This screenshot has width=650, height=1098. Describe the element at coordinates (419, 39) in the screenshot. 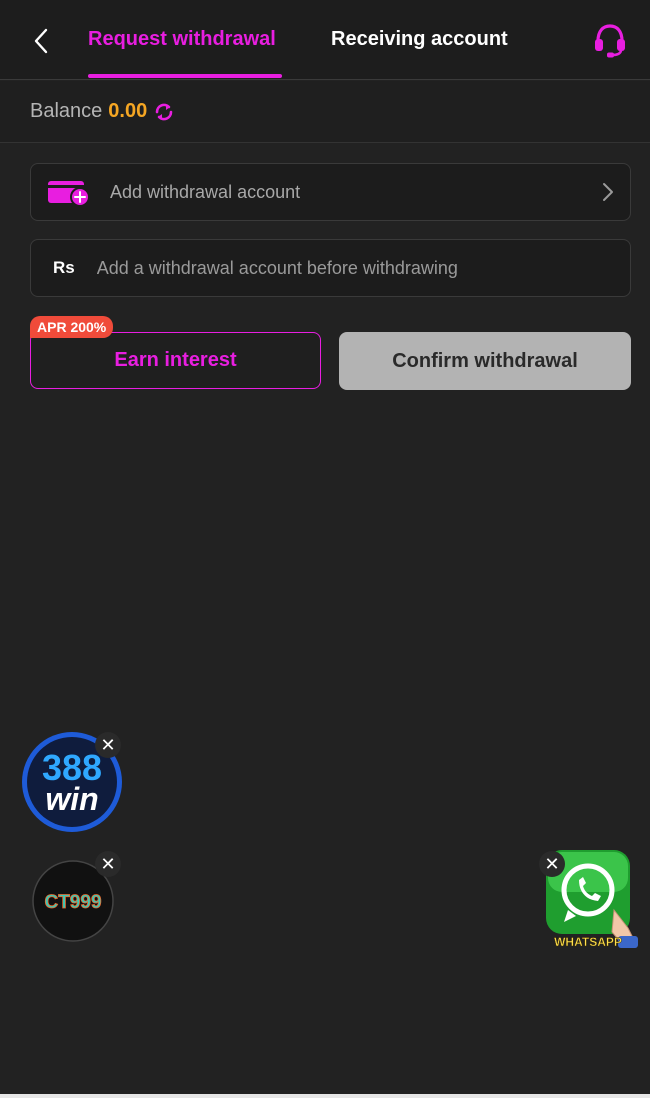

I see `tab-receiving-account: Receiving account` at that location.